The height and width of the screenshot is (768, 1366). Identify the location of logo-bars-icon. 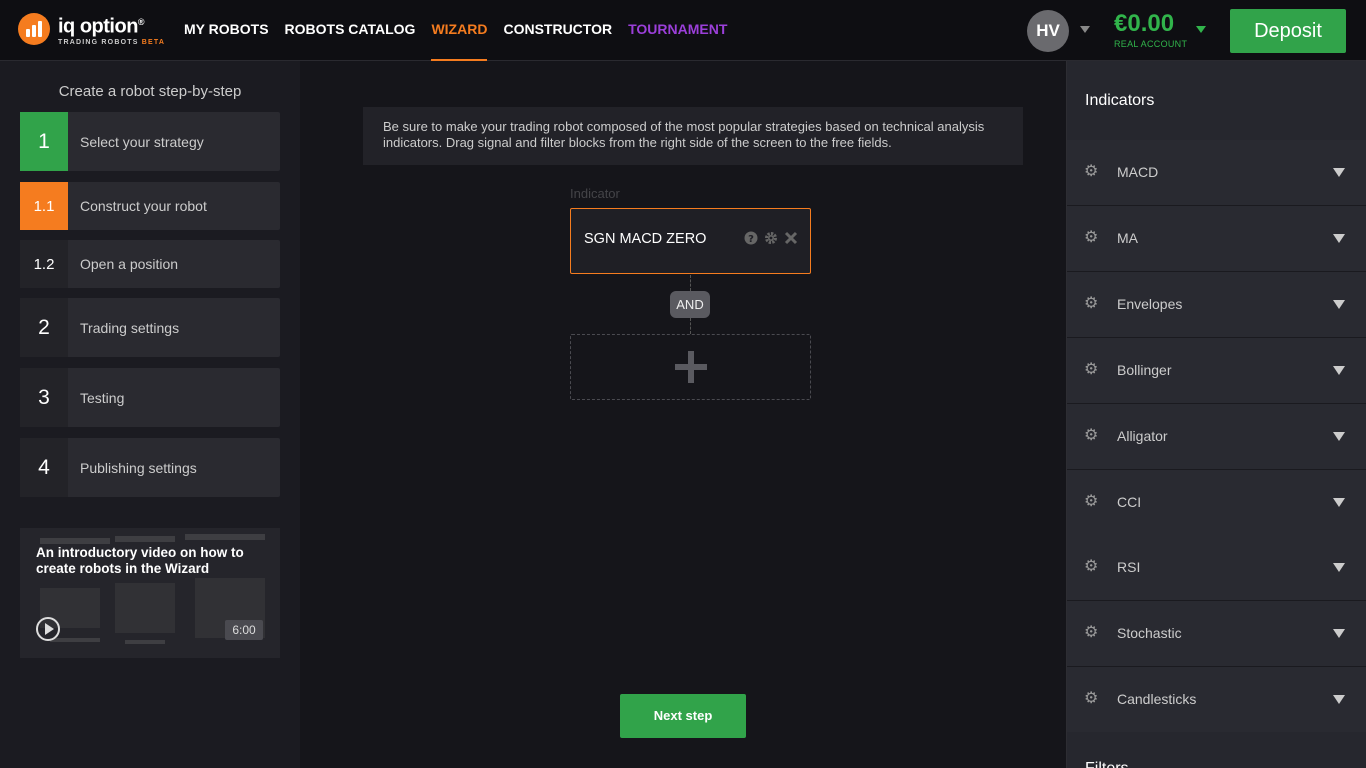
(34, 28).